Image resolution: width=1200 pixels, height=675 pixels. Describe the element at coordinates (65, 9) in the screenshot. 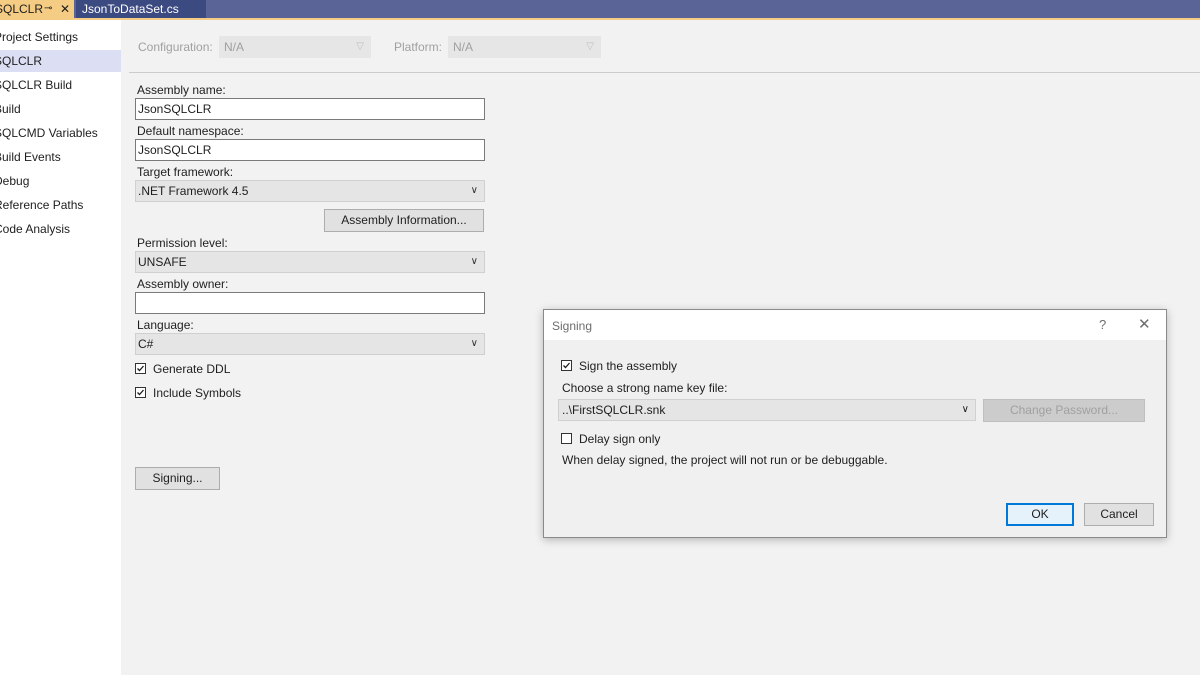

I see `close-tab-icon: ✕` at that location.